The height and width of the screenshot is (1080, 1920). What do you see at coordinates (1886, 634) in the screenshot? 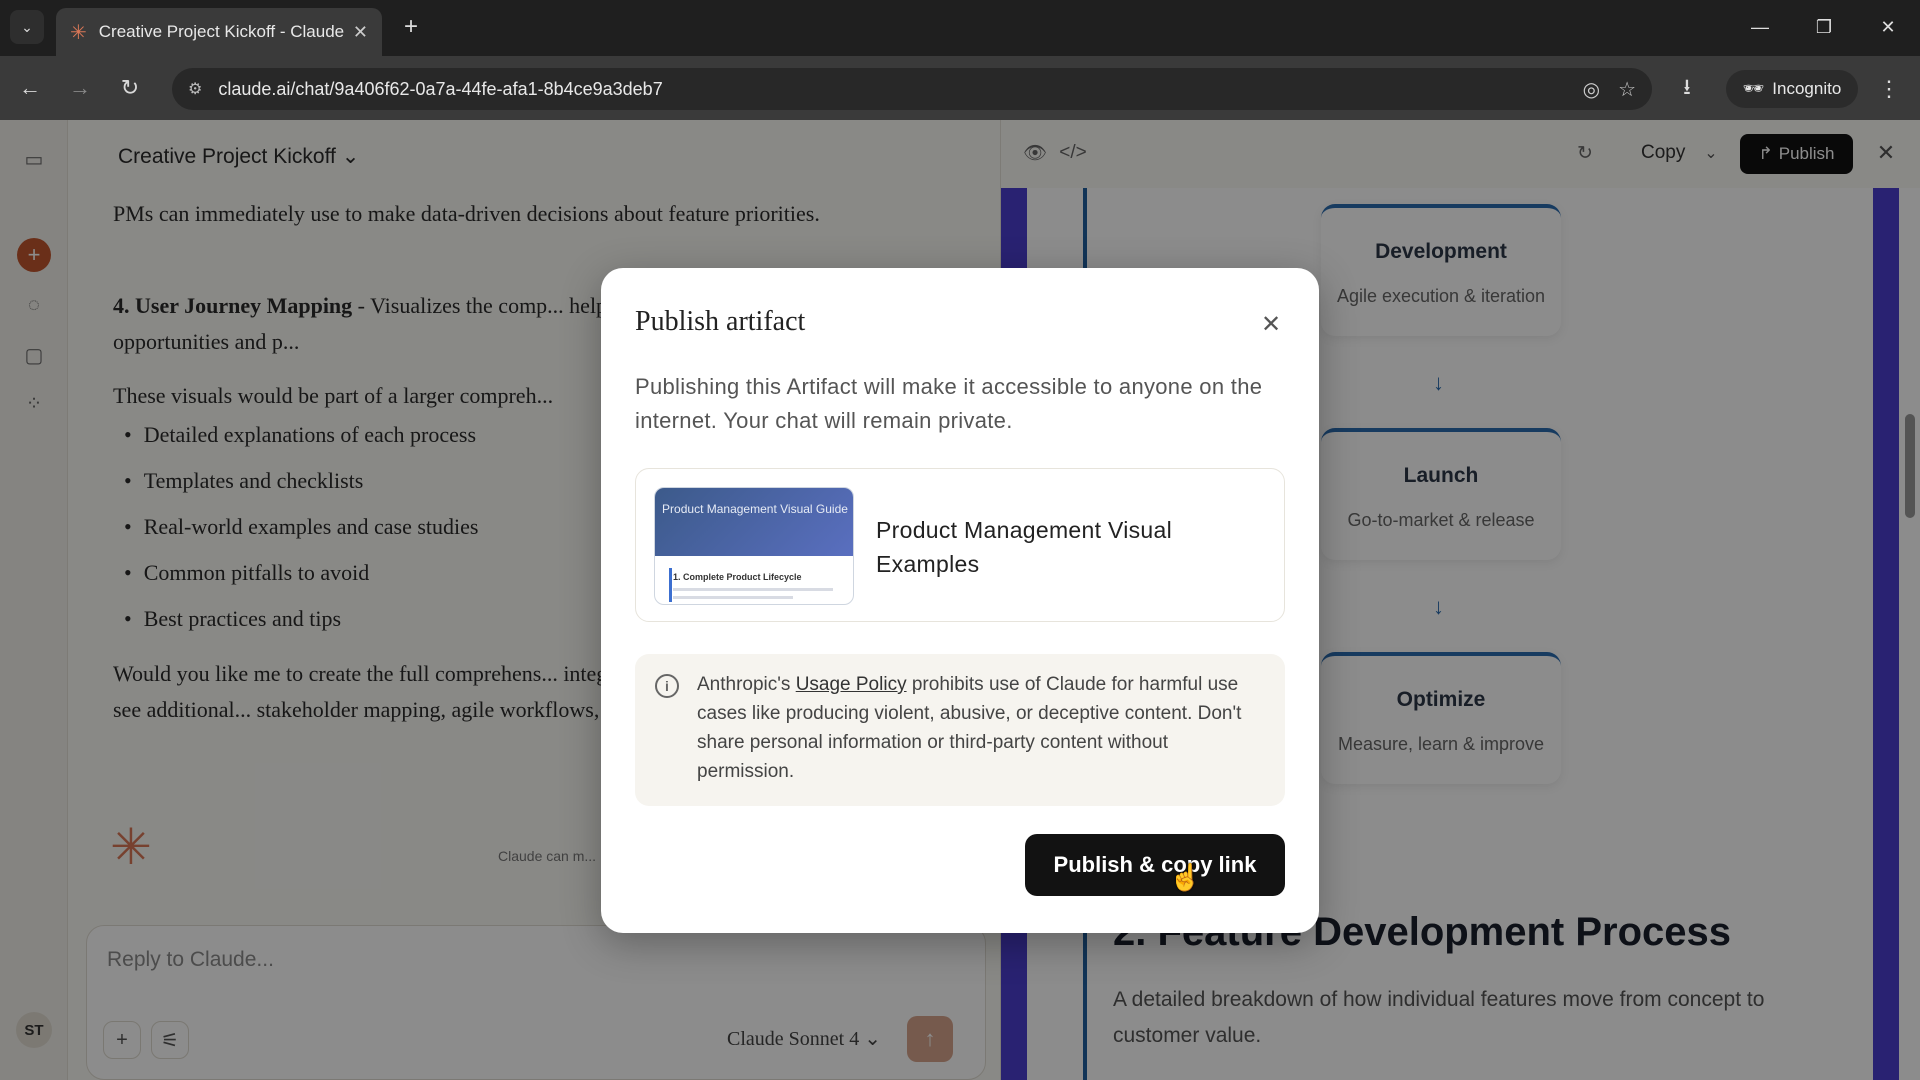
I see `preview-border` at bounding box center [1886, 634].